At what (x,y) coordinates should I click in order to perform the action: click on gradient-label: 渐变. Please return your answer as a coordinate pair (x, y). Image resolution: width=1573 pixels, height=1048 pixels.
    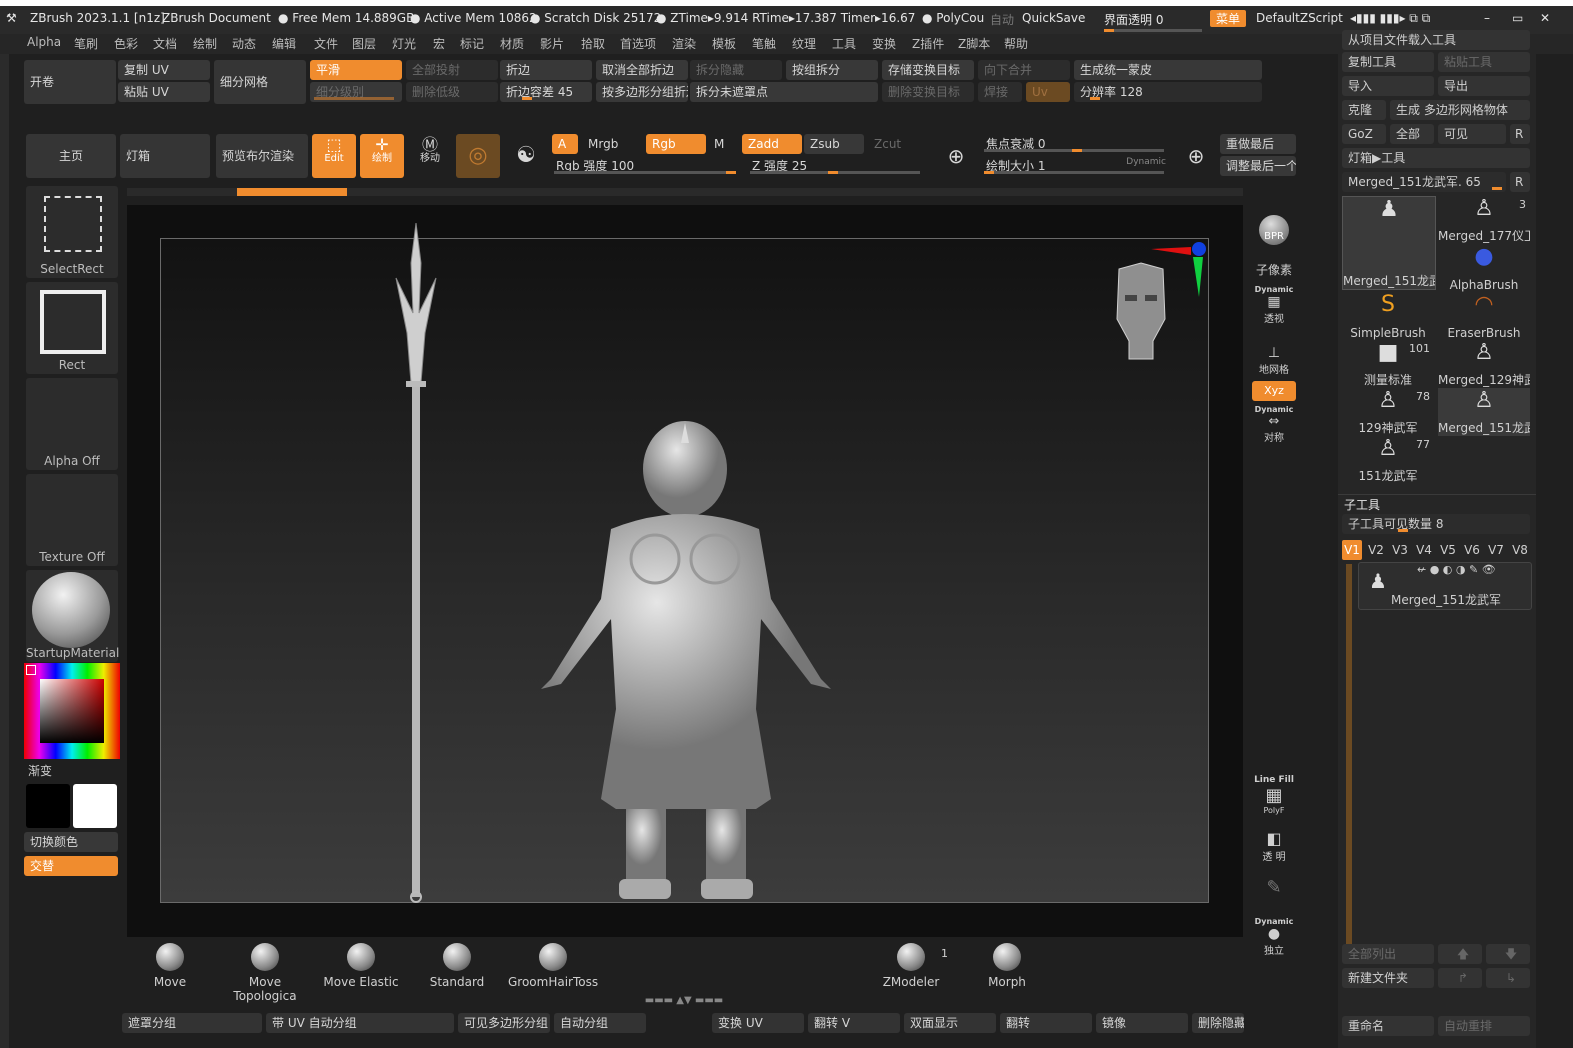
    Looking at the image, I should click on (40, 770).